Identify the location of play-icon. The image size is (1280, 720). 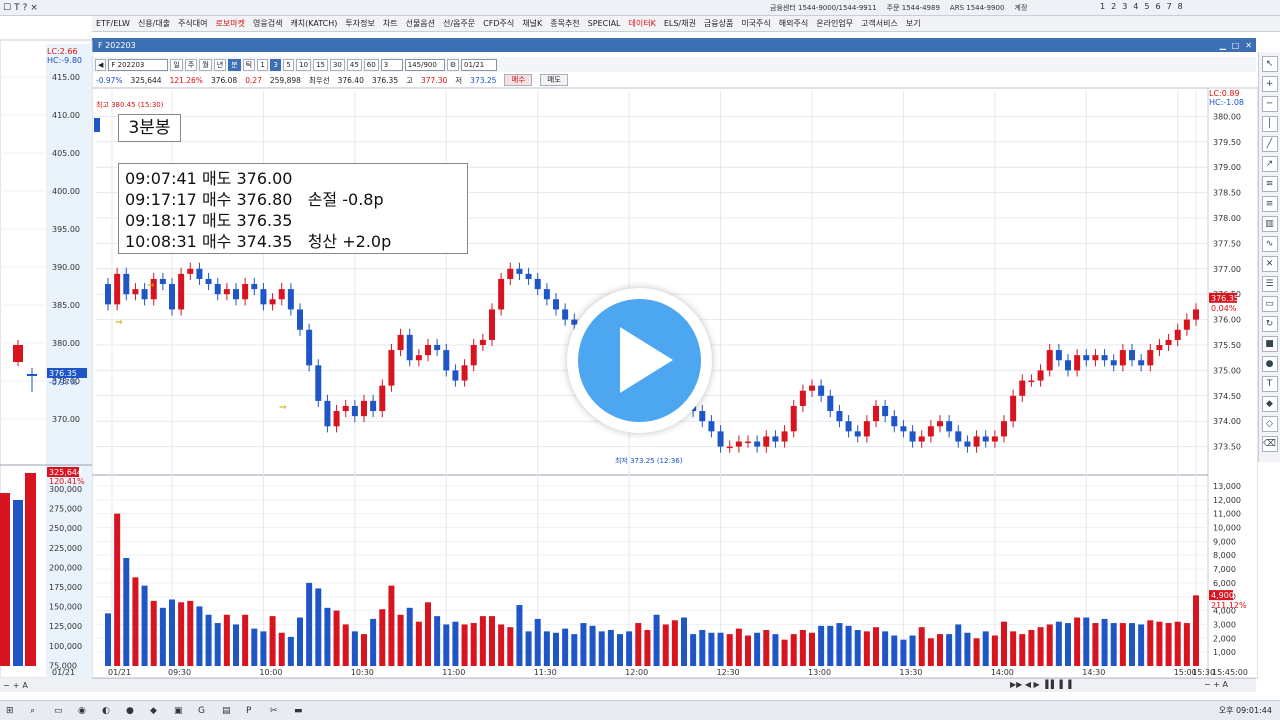
(646, 360).